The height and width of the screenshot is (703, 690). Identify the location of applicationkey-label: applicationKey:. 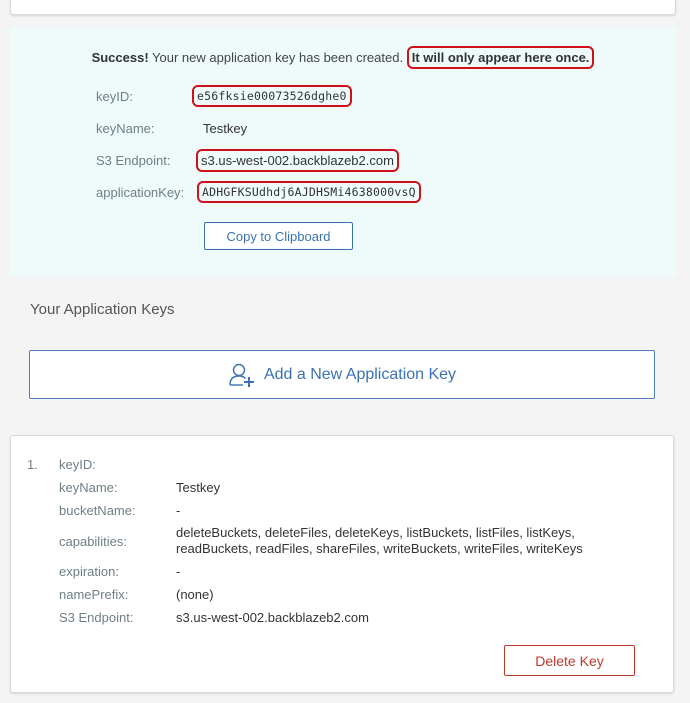
(140, 192).